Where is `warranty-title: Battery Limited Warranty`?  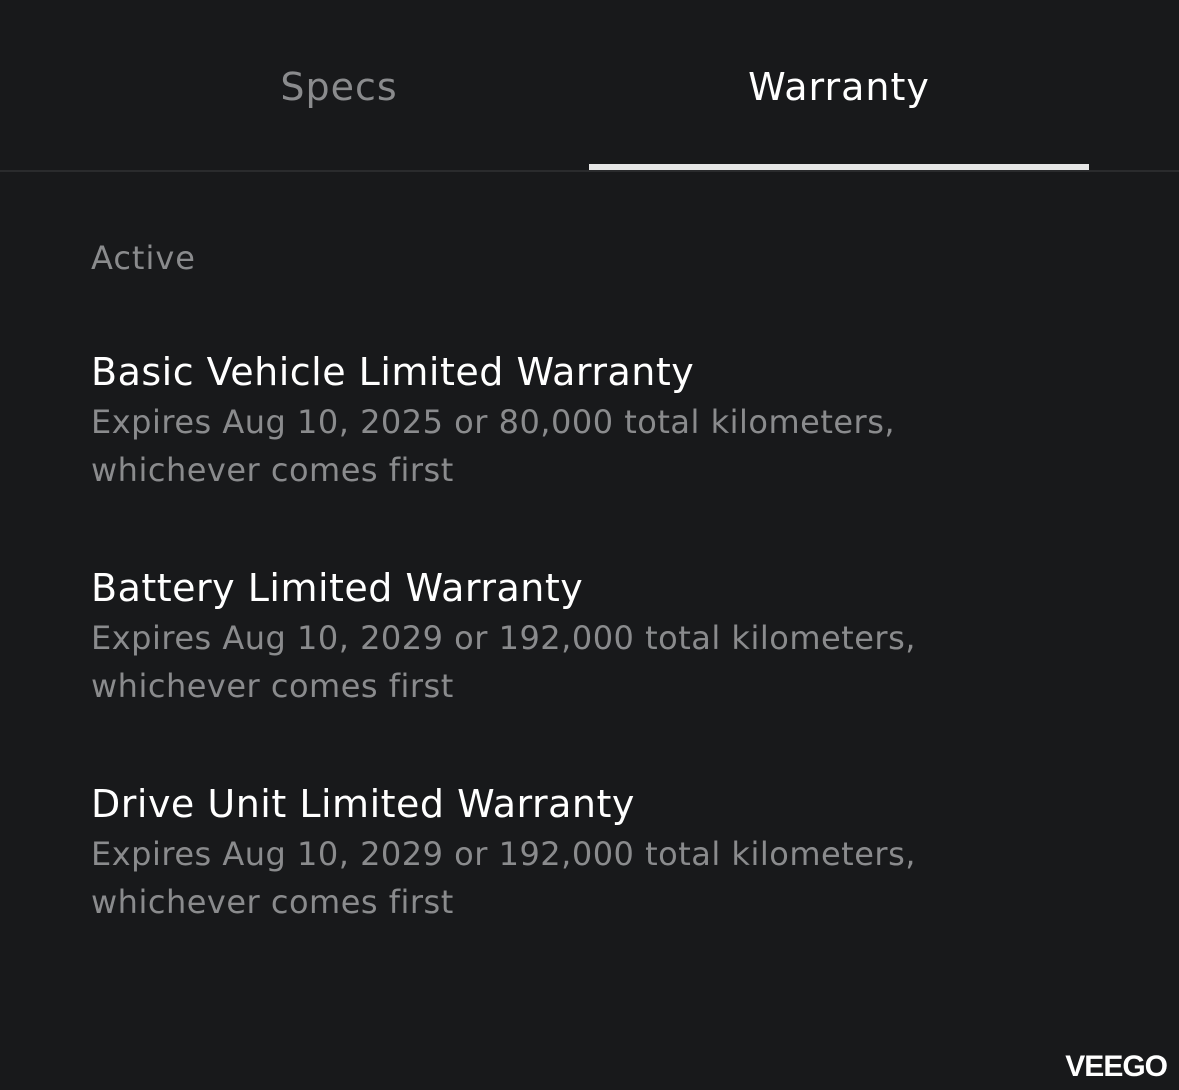 warranty-title: Battery Limited Warranty is located at coordinates (337, 588).